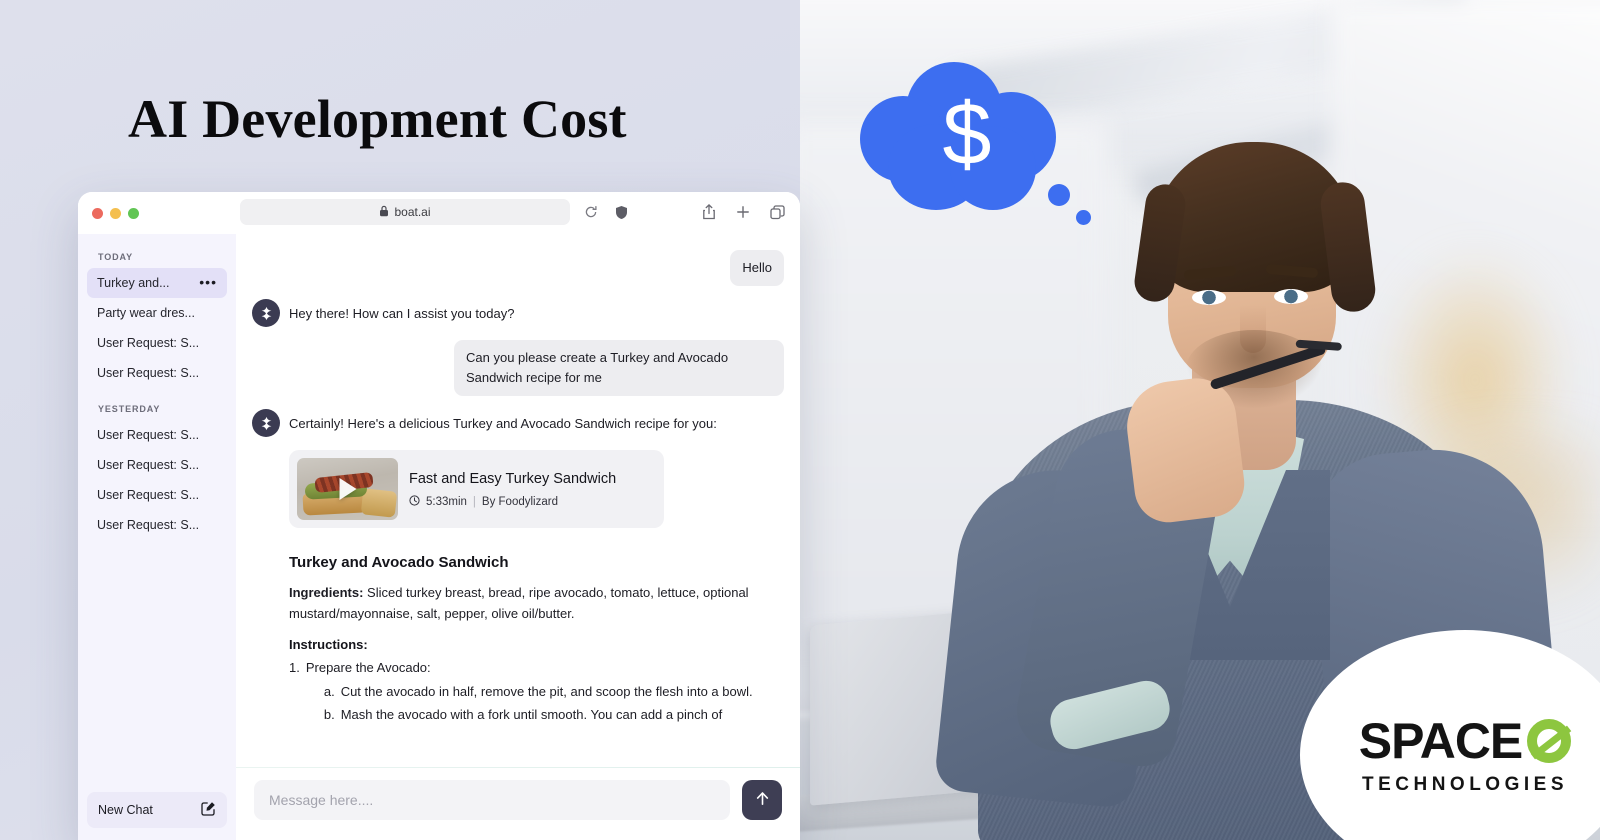 The height and width of the screenshot is (840, 1600). I want to click on send-button, so click(762, 800).